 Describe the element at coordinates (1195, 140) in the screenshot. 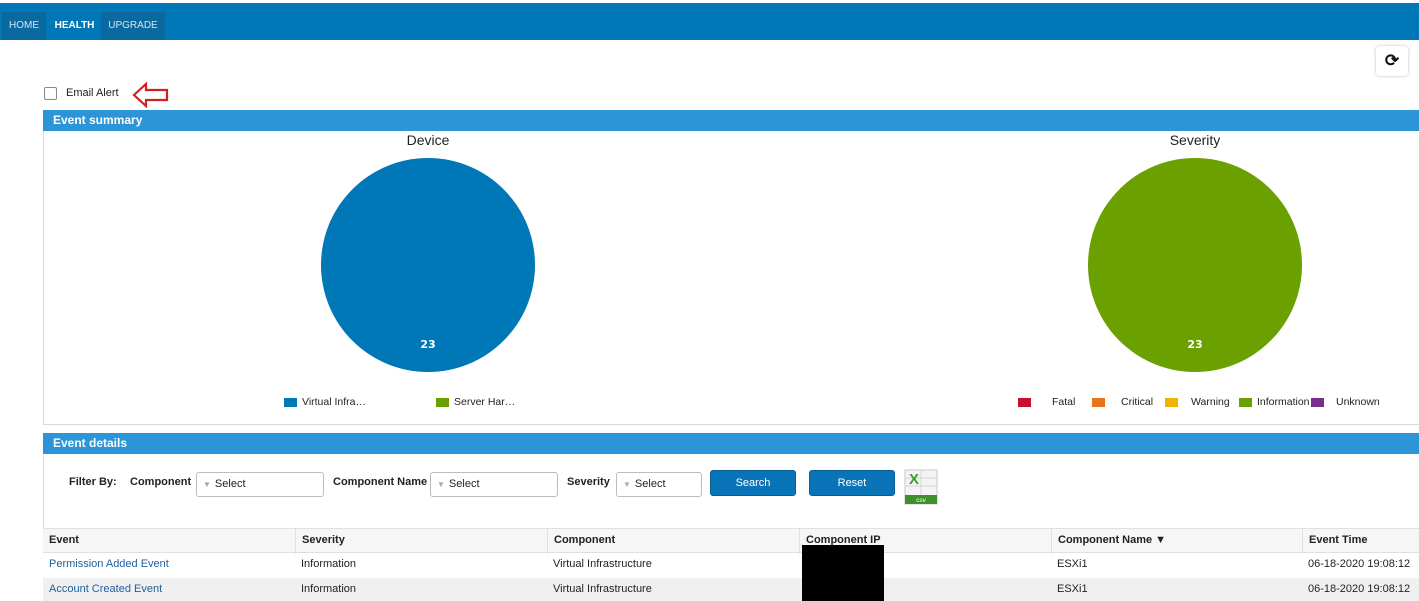

I see `severity-chart-title: Severity` at that location.